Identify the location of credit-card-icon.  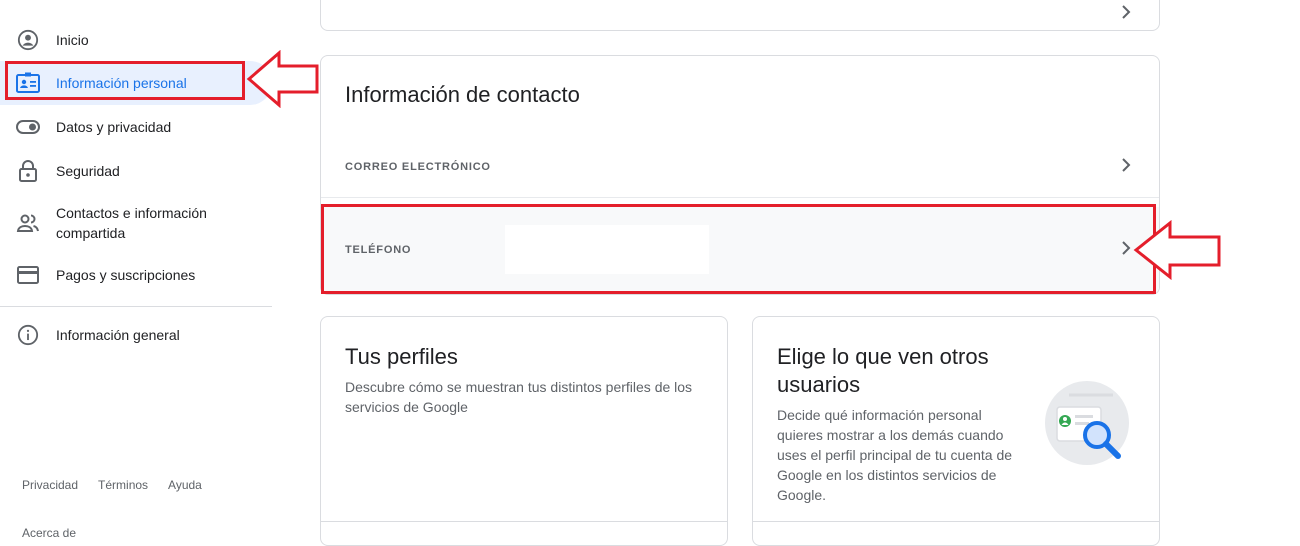
(28, 275).